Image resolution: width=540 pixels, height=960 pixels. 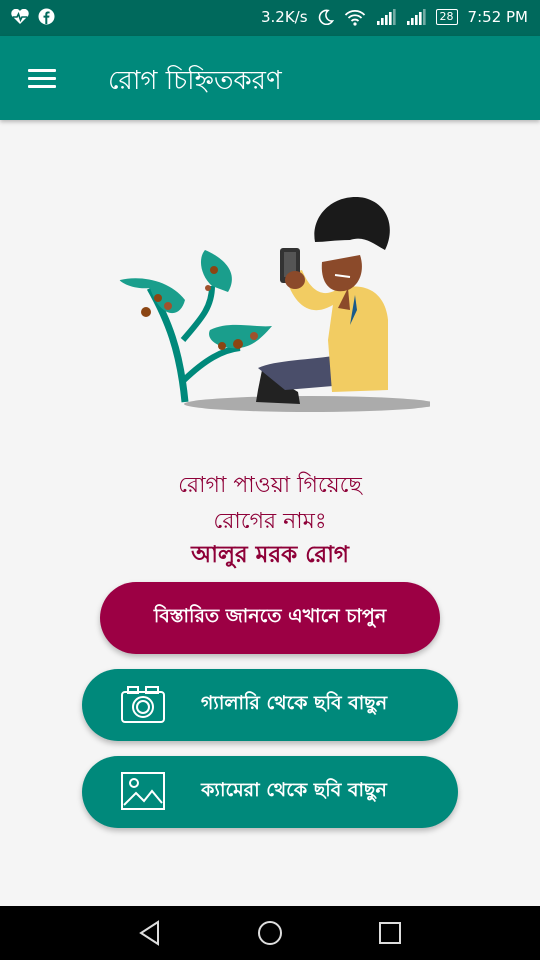 What do you see at coordinates (390, 933) in the screenshot?
I see `recents-icon` at bounding box center [390, 933].